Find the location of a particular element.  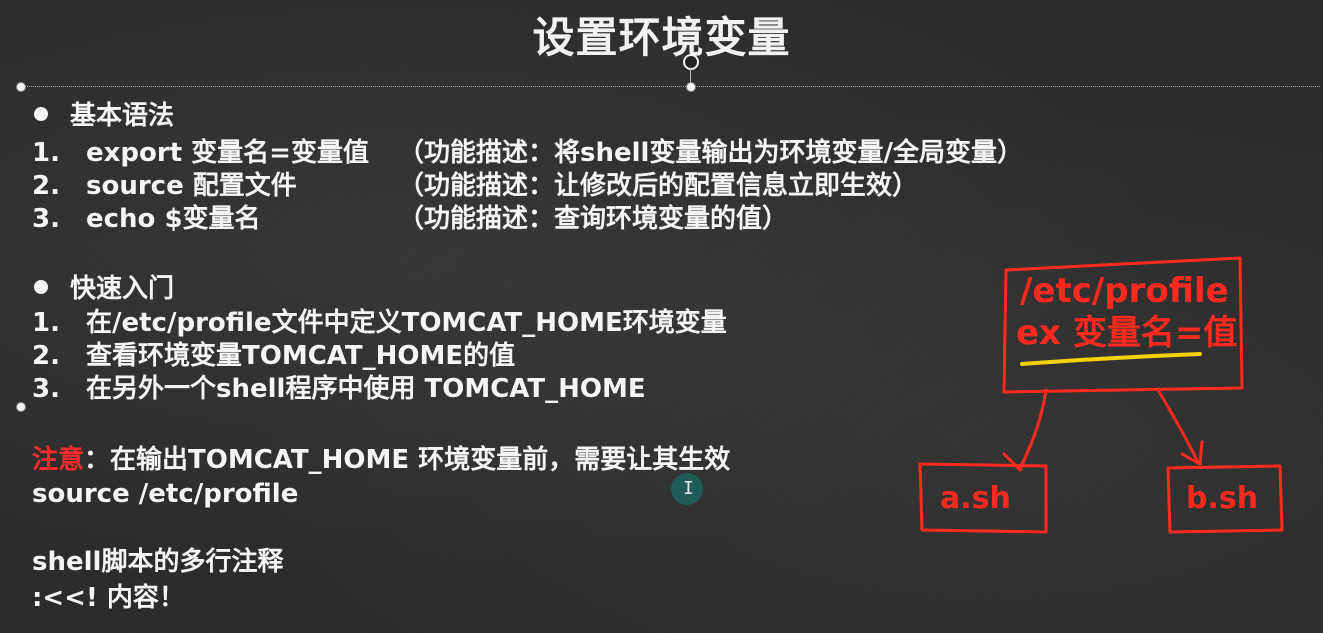

selection-frame-top-edge is located at coordinates (670, 86).